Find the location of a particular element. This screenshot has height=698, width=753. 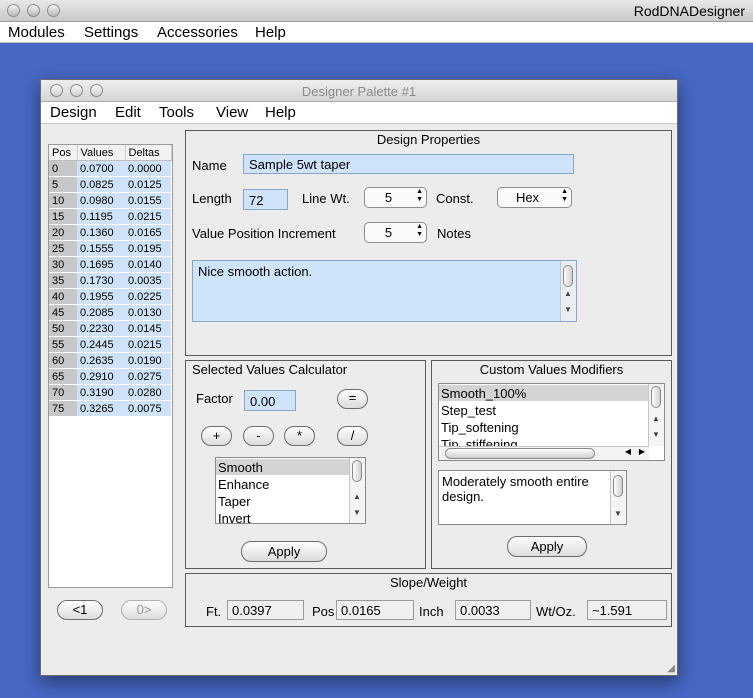

table-row: 55 0.2445 0.0215 is located at coordinates (110, 344).